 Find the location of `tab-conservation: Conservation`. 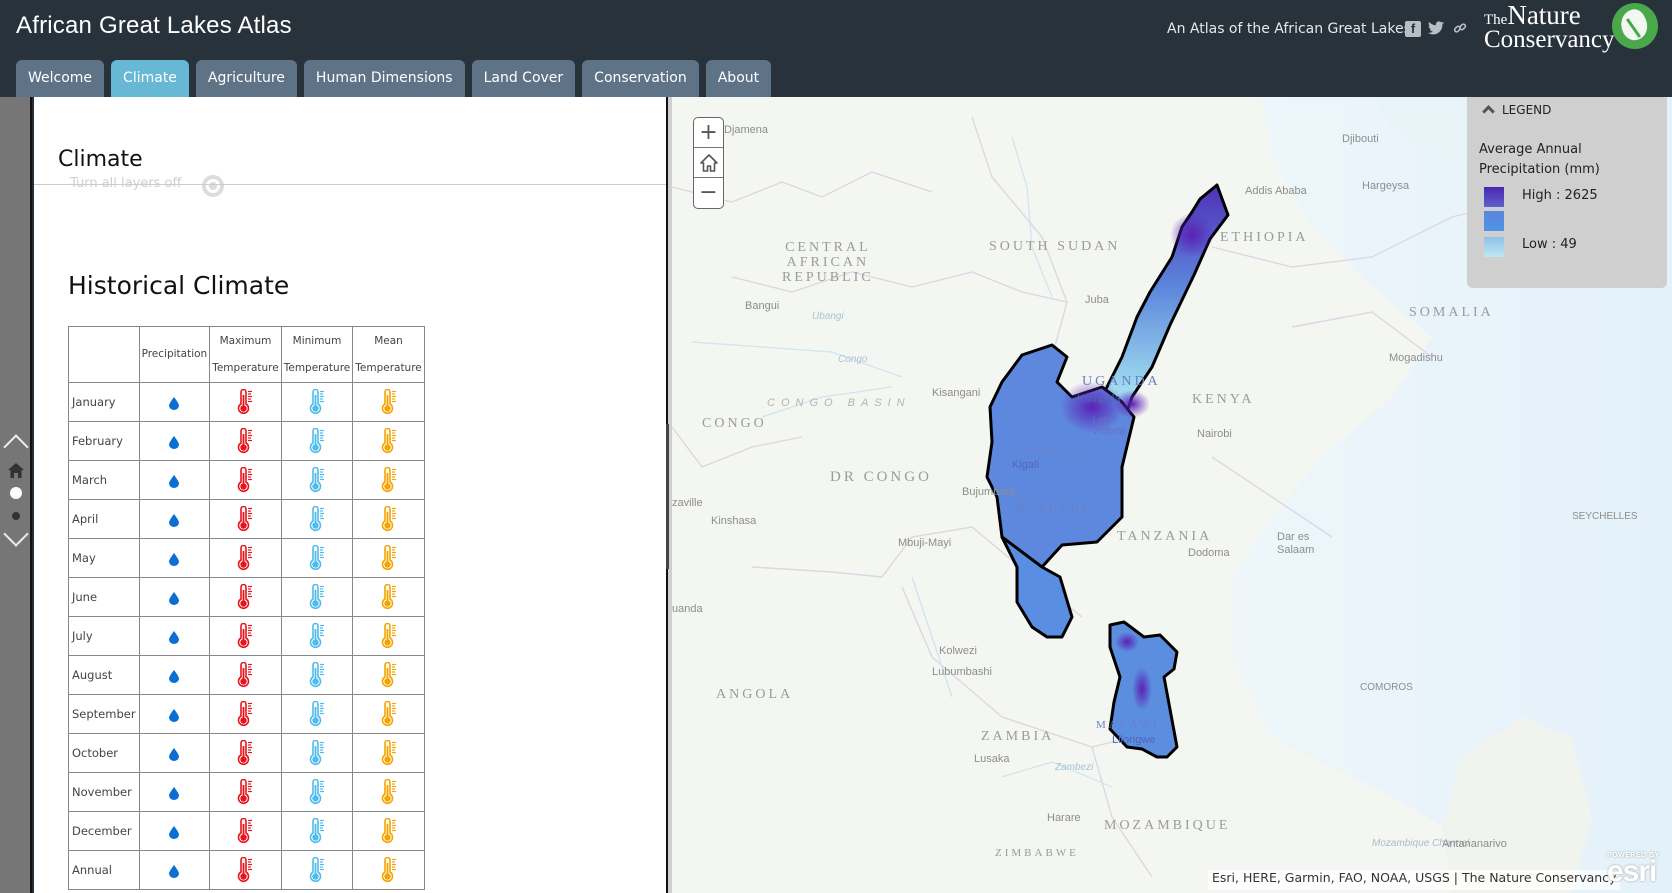

tab-conservation: Conservation is located at coordinates (640, 78).